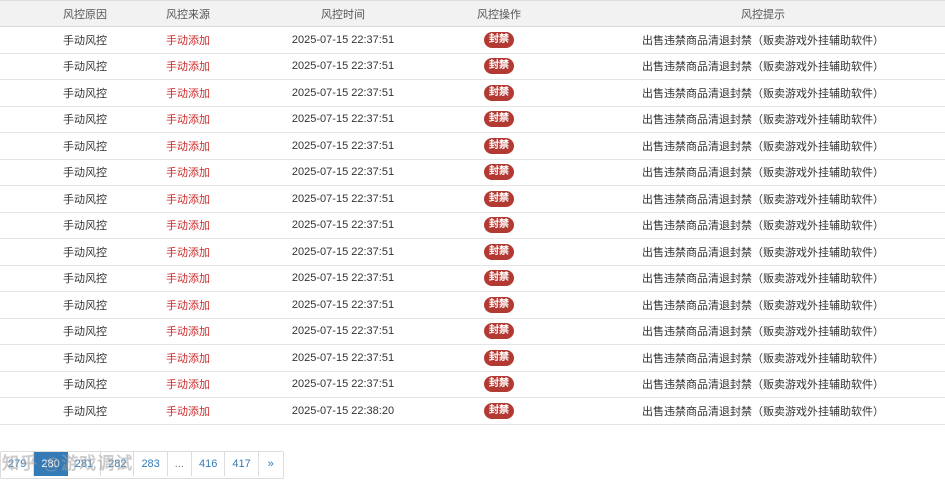 The width and height of the screenshot is (945, 481). Describe the element at coordinates (271, 464) in the screenshot. I see `next-page-button: »` at that location.